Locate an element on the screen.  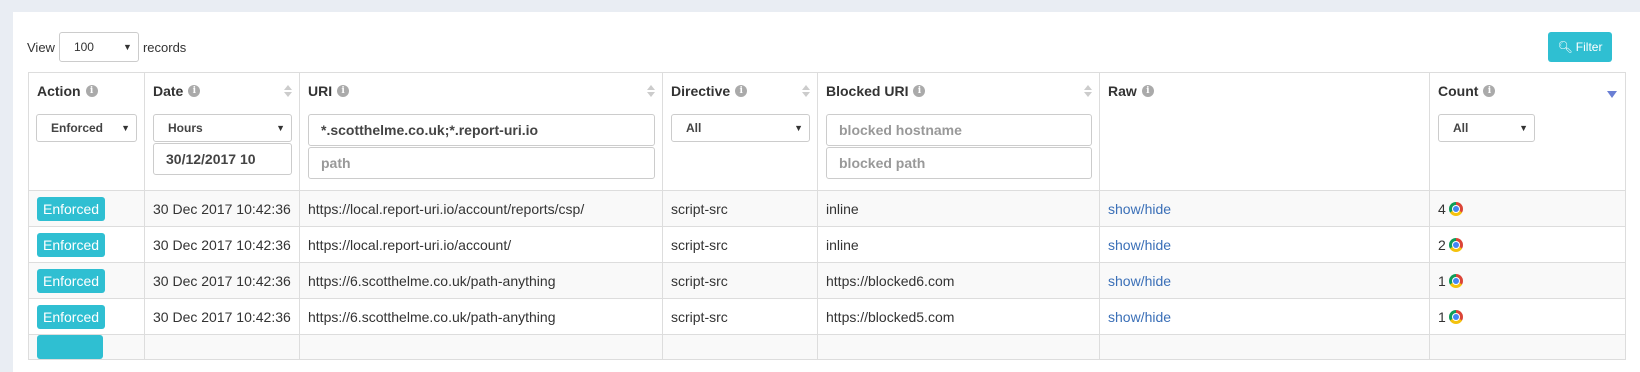
records-per-page-value: 100 is located at coordinates (83, 47).